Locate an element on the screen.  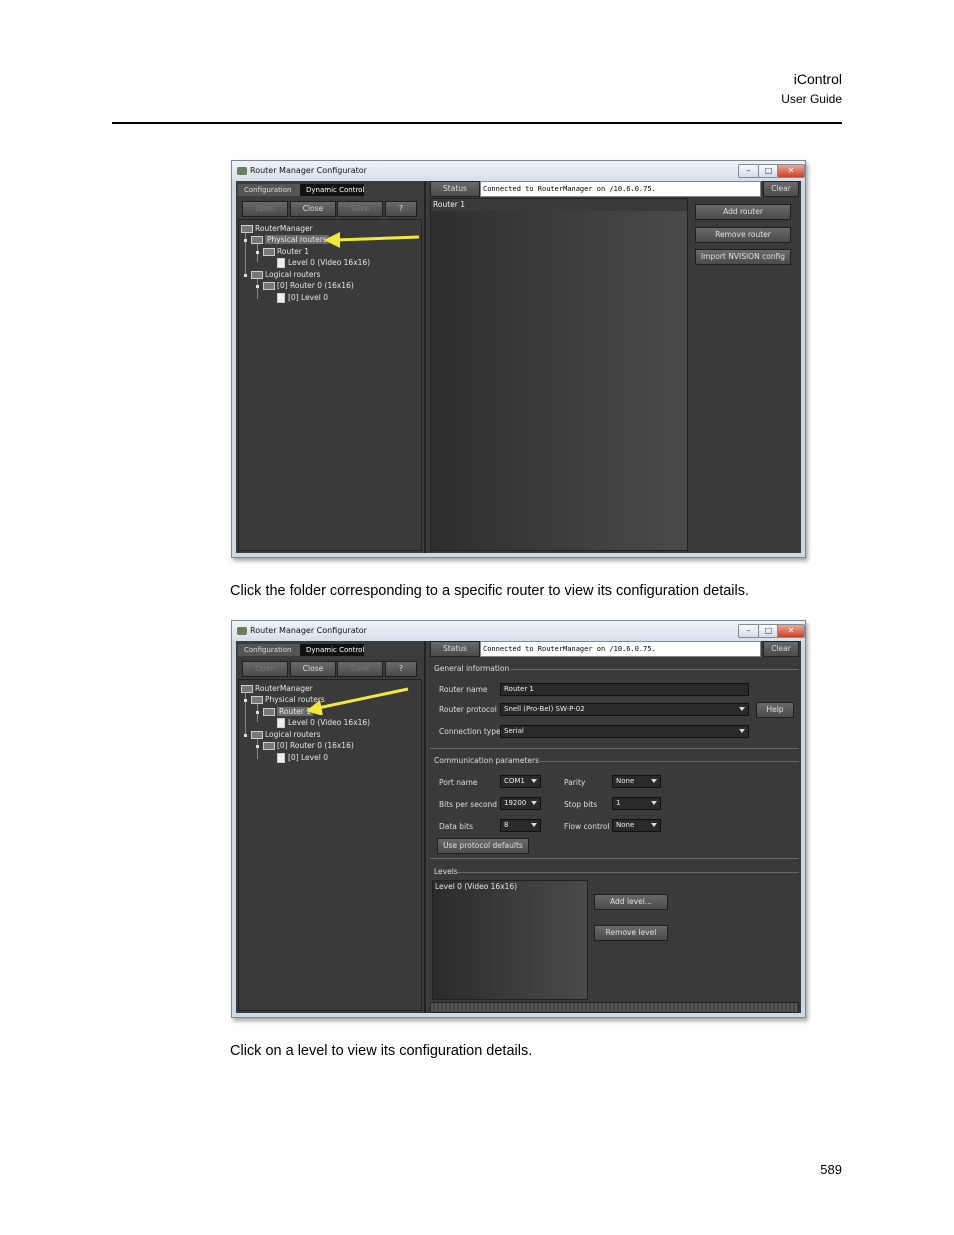
tree-label: [0] Router 0 (16x16) is located at coordinates (315, 745).